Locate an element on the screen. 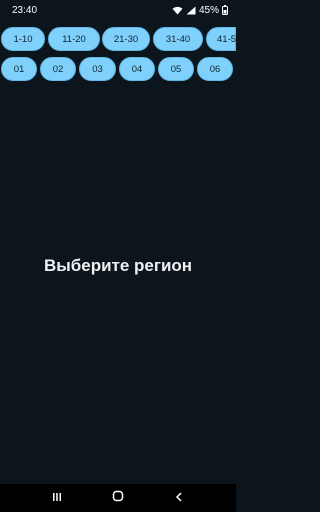 The image size is (320, 512). home-icon is located at coordinates (118, 498).